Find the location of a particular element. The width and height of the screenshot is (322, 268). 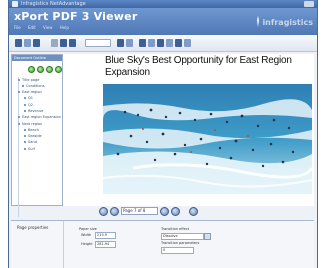

toolbar is located at coordinates (163, 43).